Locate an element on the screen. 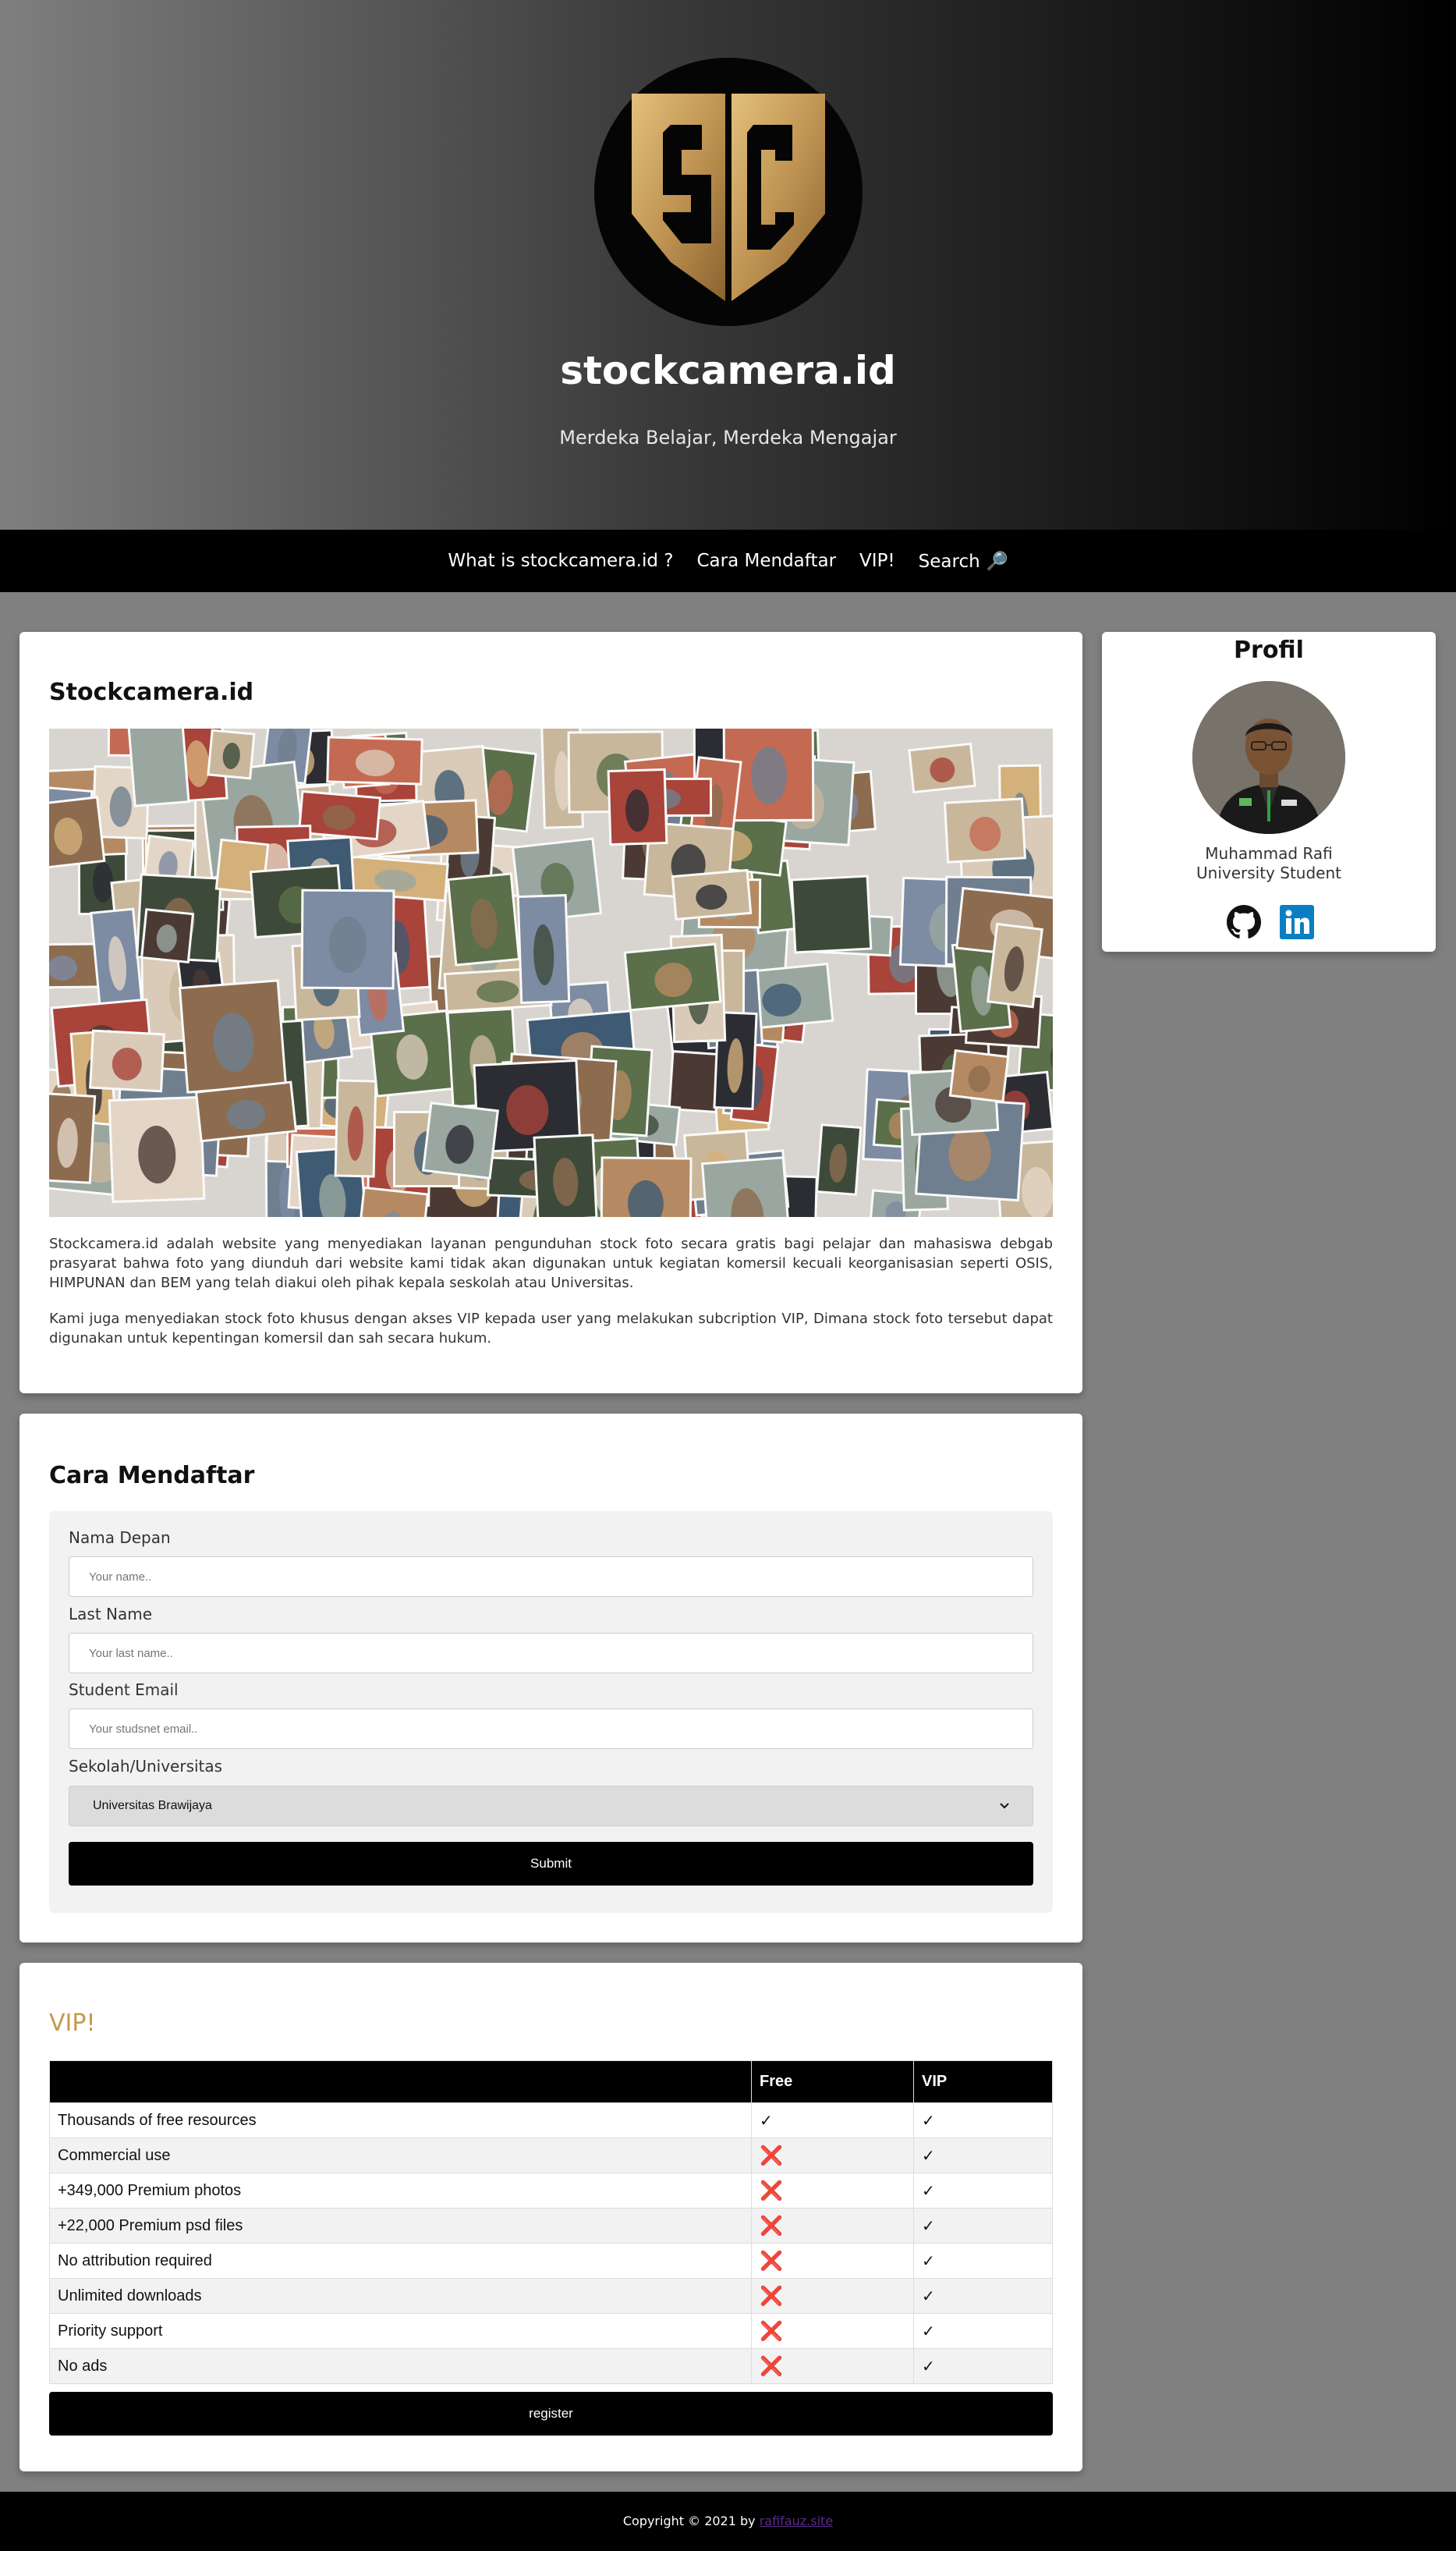  logo is located at coordinates (729, 192).